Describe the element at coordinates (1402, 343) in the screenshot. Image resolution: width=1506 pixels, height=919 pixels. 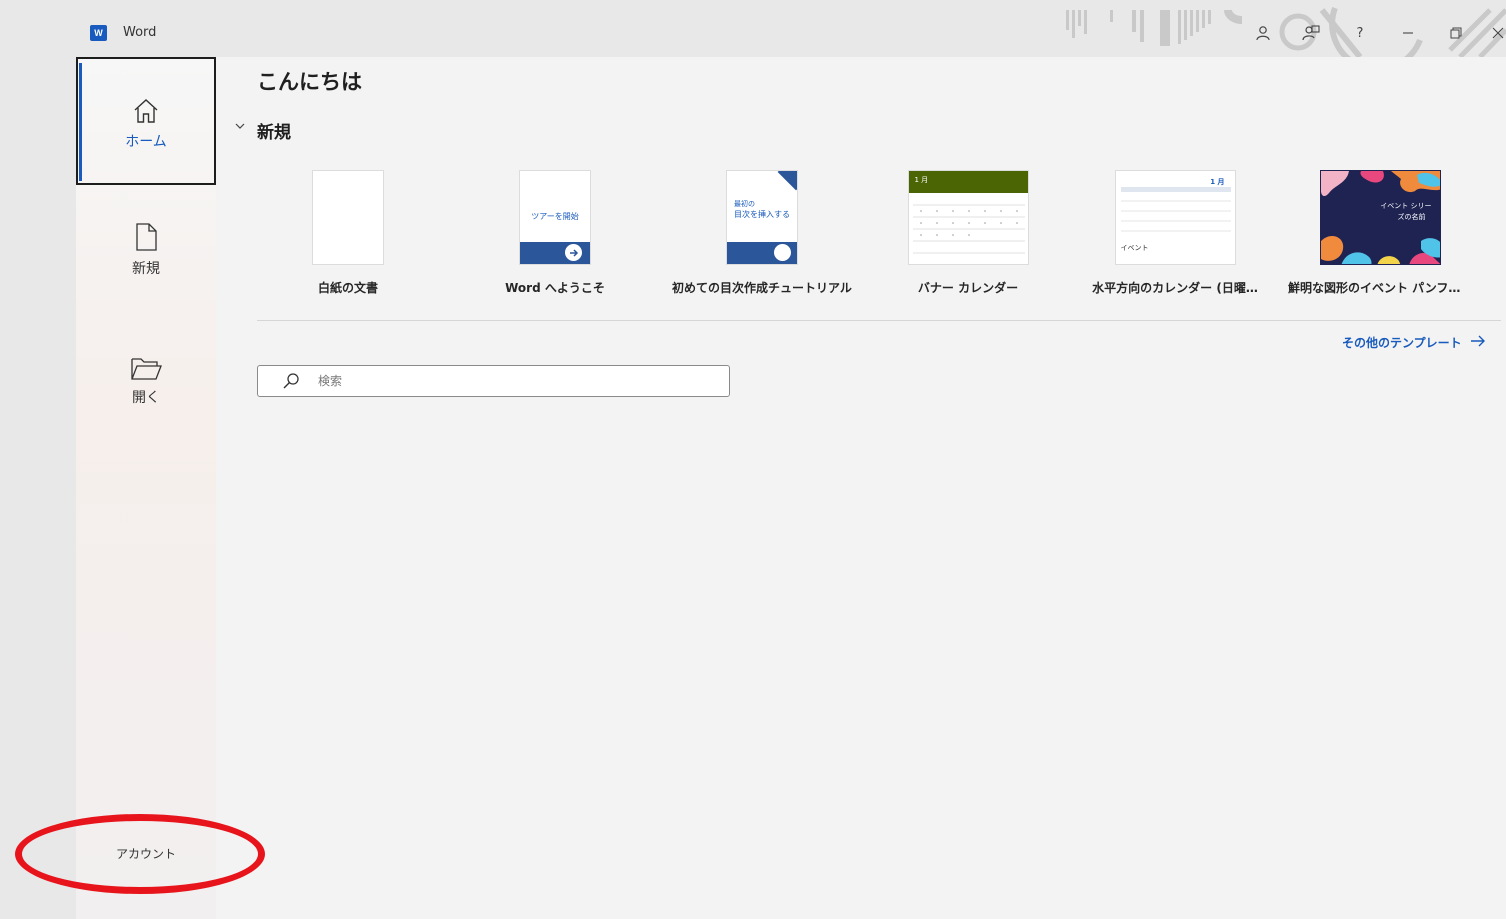
I see `more-templates-label: その他のテンプレート` at that location.